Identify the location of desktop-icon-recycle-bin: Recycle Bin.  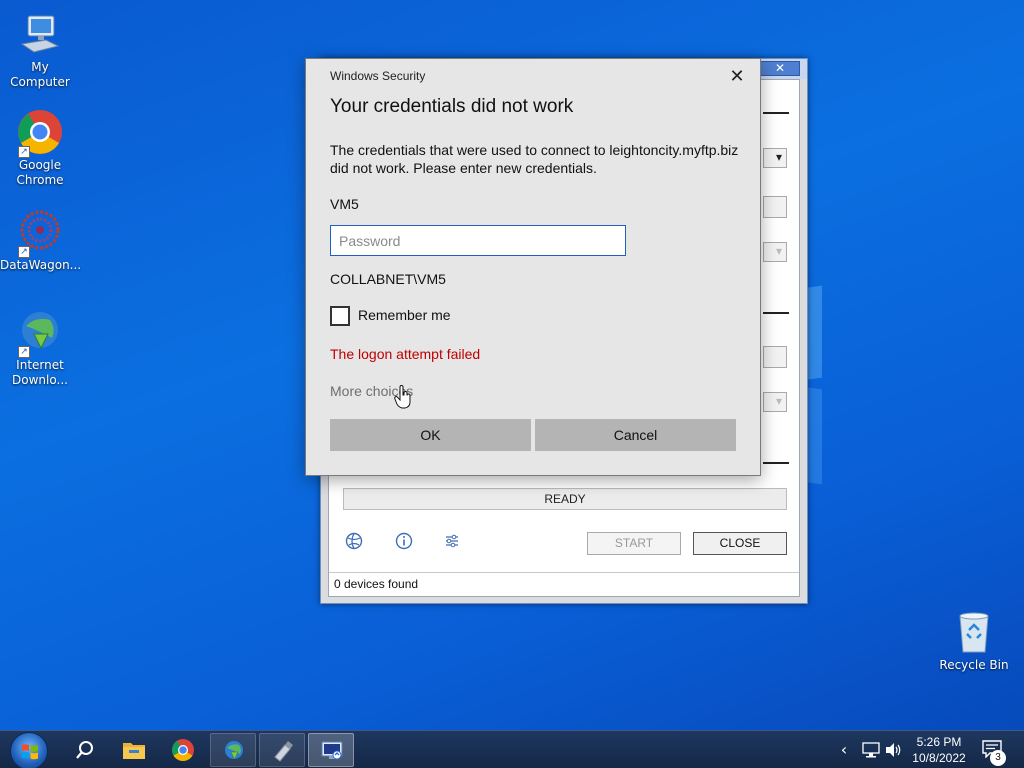
(974, 640).